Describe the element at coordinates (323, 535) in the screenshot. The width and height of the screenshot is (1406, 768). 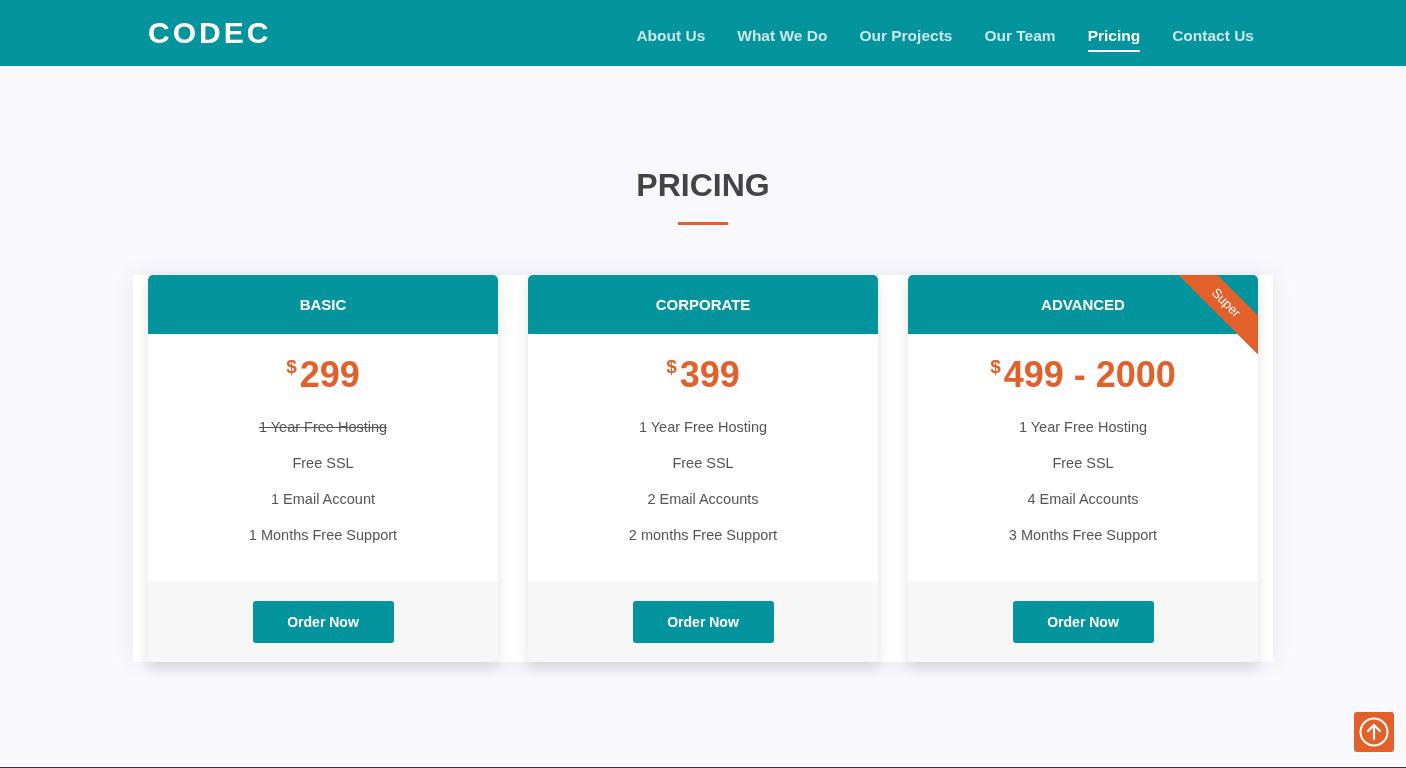
I see `feature-text: 1 Months Free Support` at that location.